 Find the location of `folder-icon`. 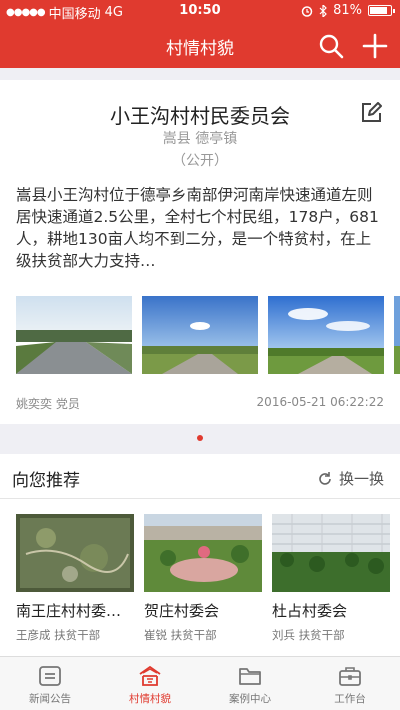

folder-icon is located at coordinates (250, 676).